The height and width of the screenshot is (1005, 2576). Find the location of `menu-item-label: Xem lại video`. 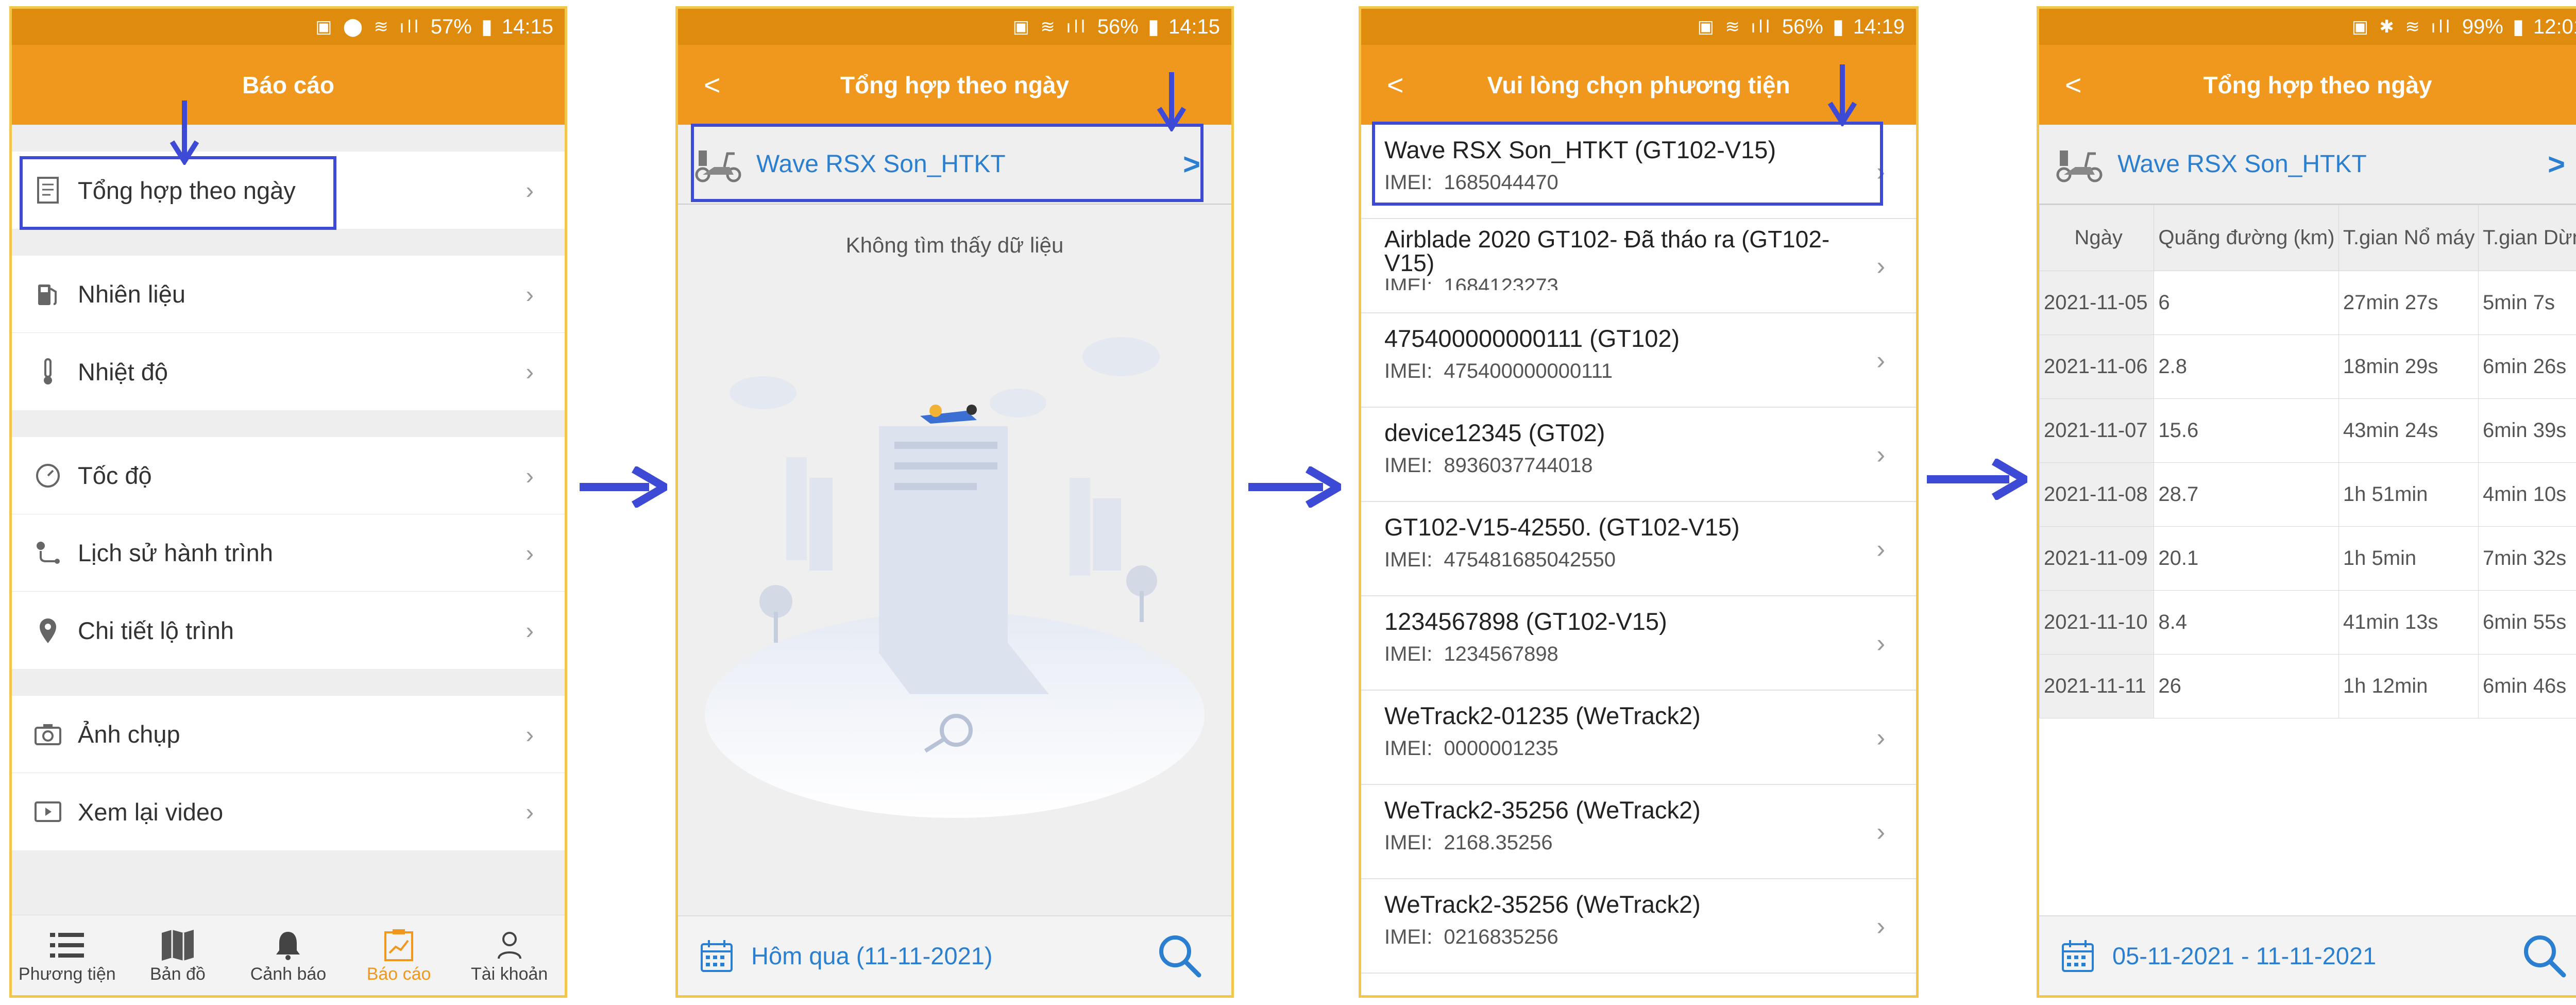

menu-item-label: Xem lại video is located at coordinates (151, 812).